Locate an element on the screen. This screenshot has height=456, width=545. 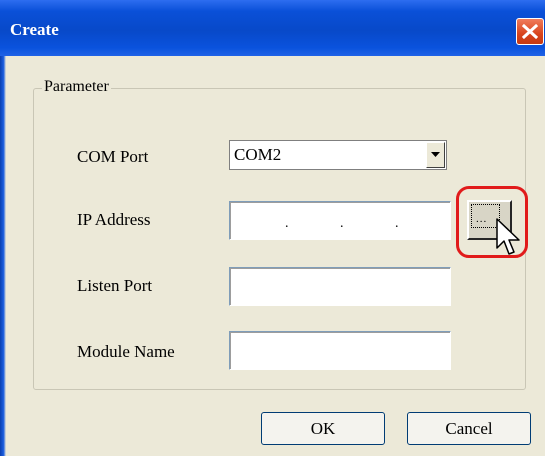
chevron-down-icon is located at coordinates (435, 154).